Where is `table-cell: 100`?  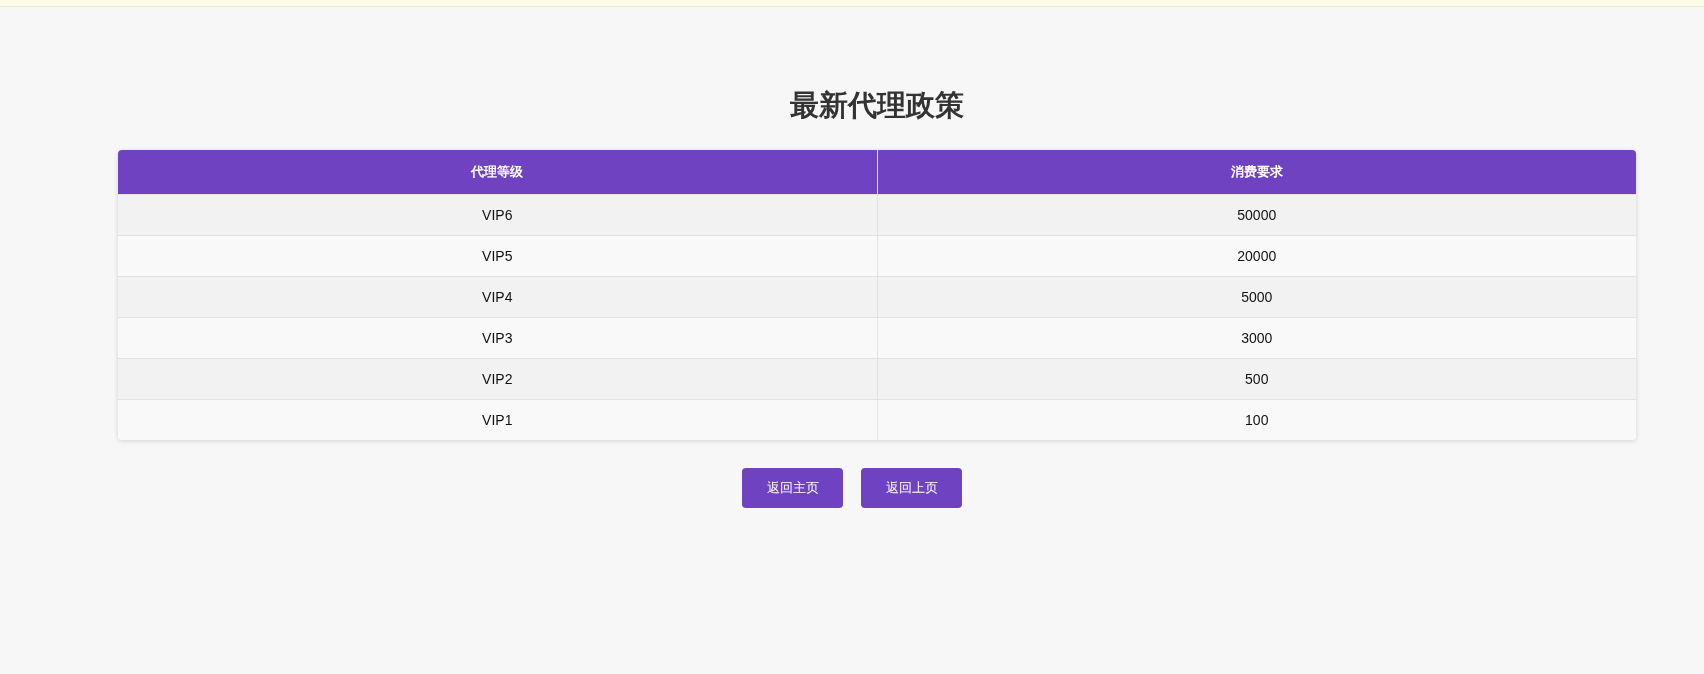
table-cell: 100 is located at coordinates (1256, 419).